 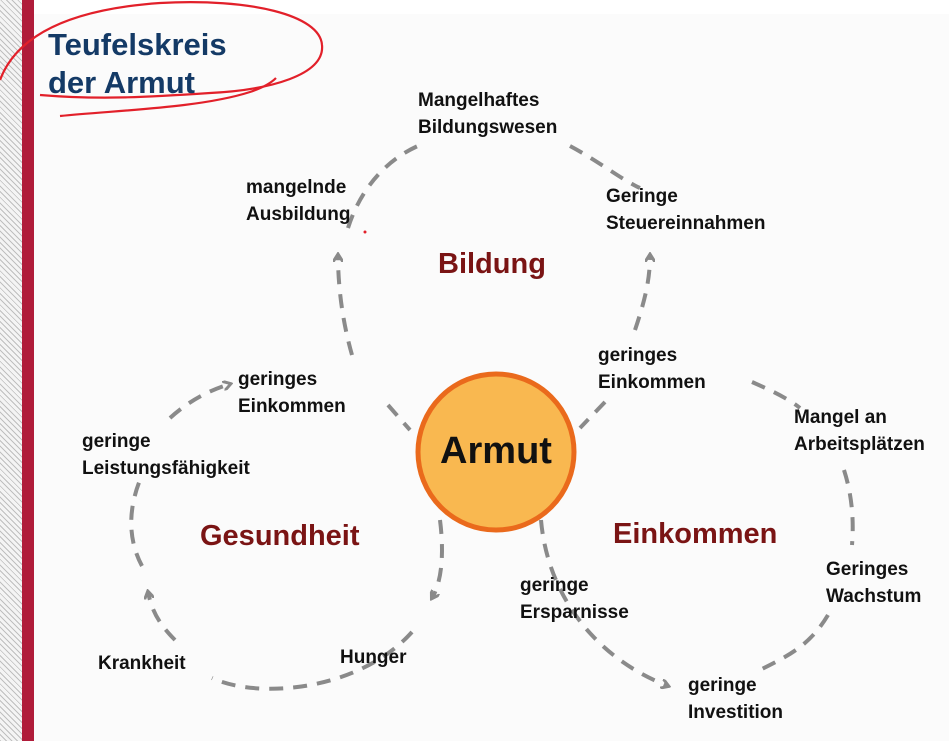 What do you see at coordinates (867, 569) in the screenshot?
I see `label-line: Geringes` at bounding box center [867, 569].